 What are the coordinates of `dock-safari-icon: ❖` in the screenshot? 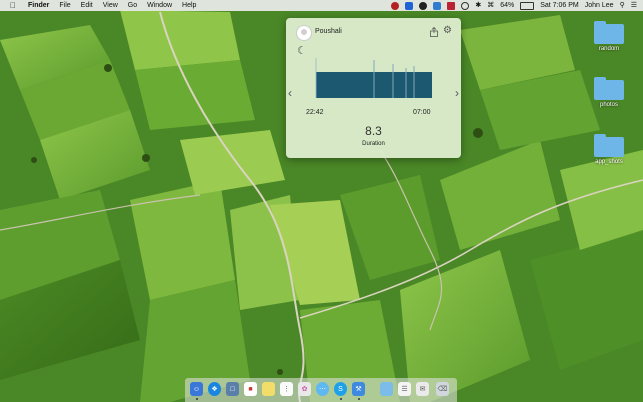 It's located at (214, 389).